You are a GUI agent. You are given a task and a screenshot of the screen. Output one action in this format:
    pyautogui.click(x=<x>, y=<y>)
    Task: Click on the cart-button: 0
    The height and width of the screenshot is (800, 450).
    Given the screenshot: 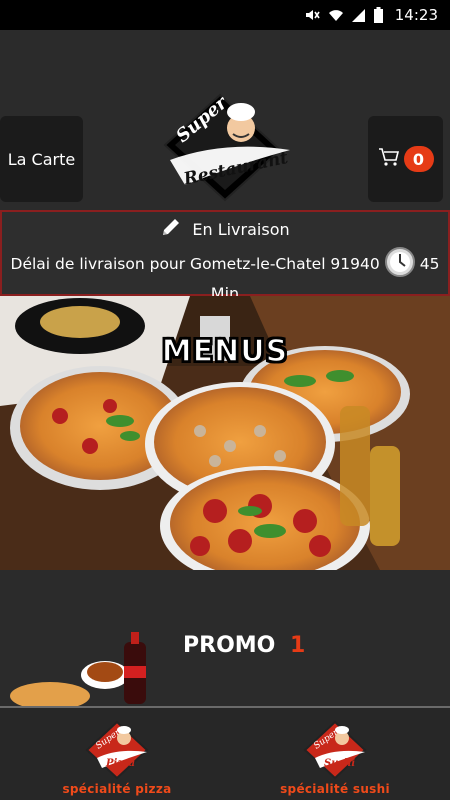 What is the action you would take?
    pyautogui.click(x=405, y=159)
    